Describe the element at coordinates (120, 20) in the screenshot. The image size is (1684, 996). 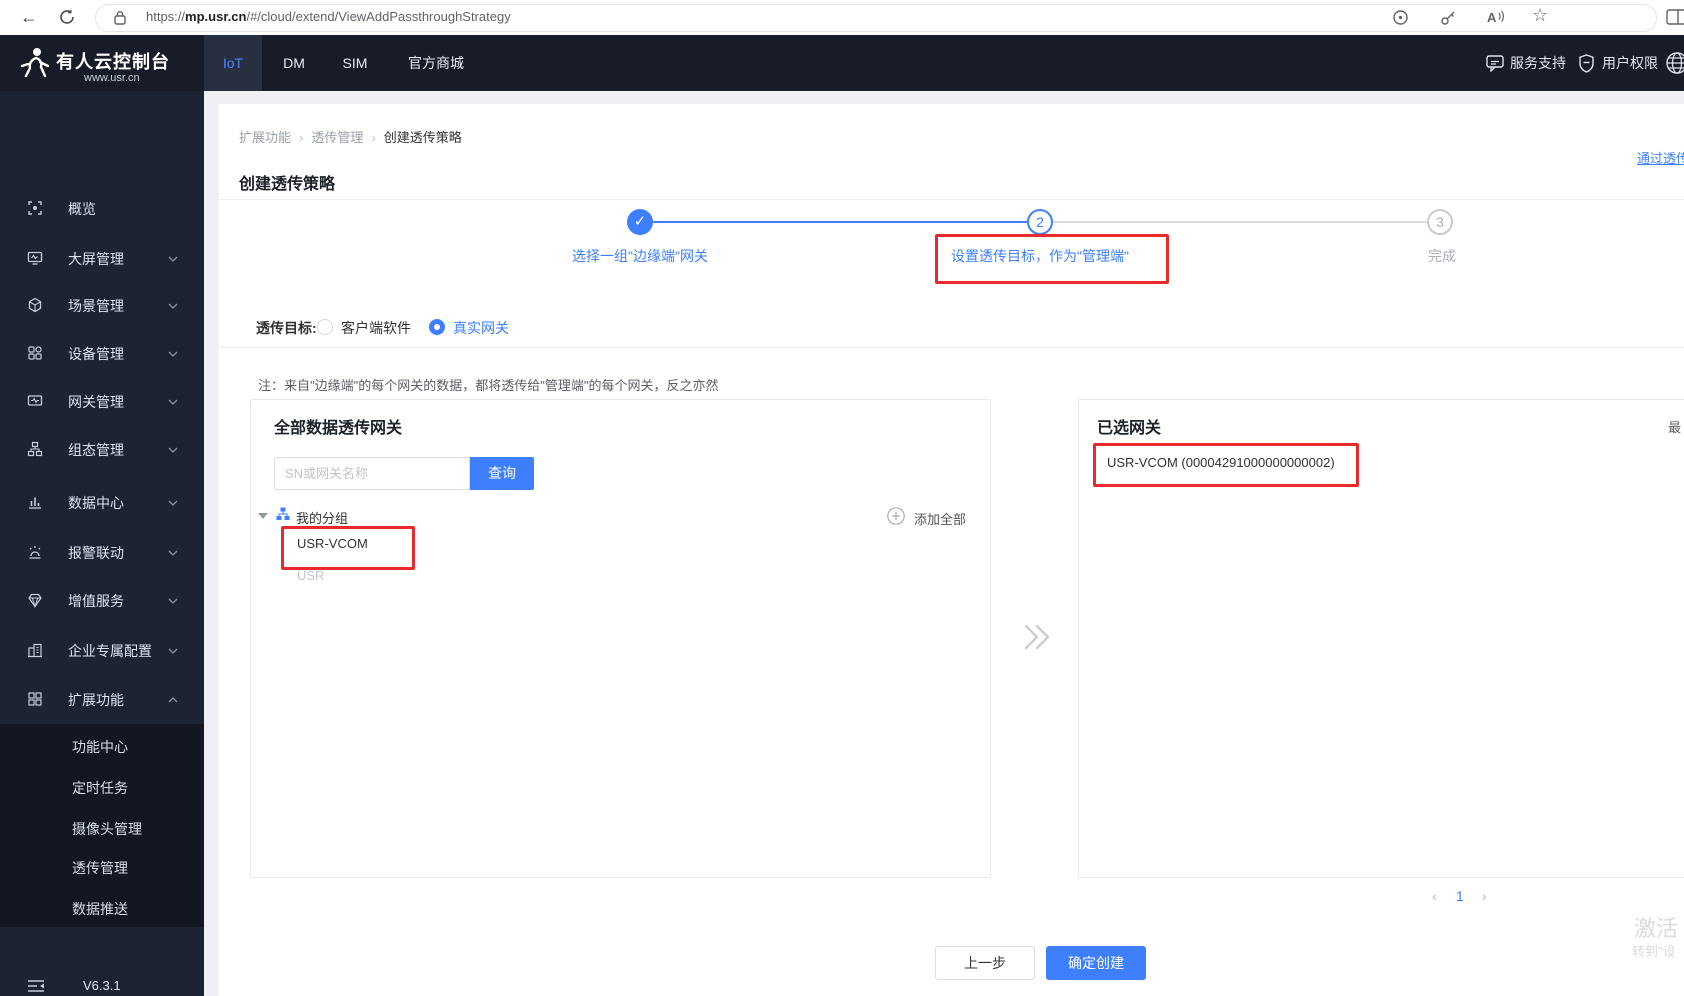
I see `lock-icon` at that location.